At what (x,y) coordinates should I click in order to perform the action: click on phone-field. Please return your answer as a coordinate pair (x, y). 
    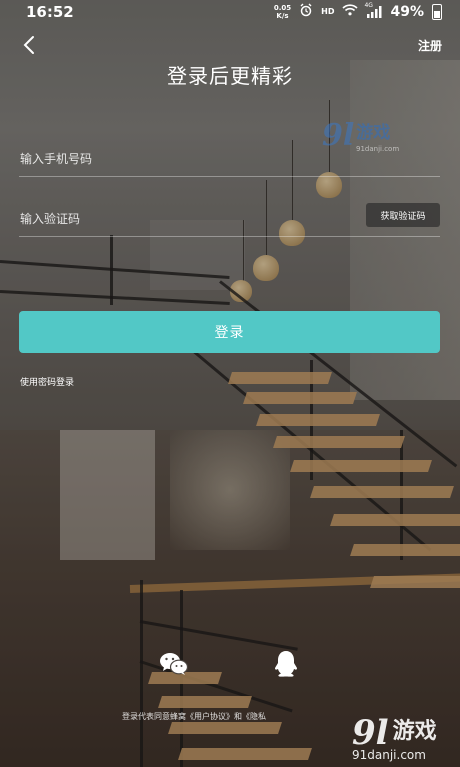
    Looking at the image, I should click on (229, 161).